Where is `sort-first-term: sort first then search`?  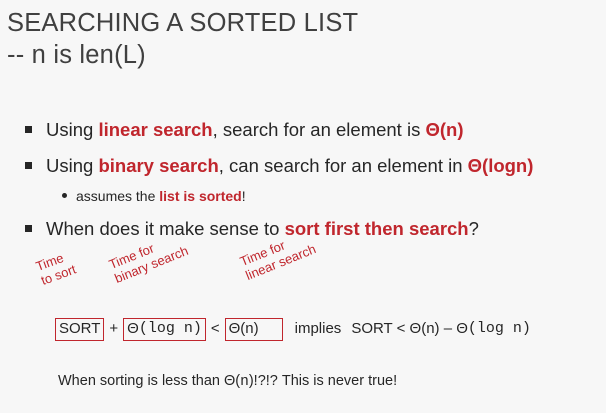
sort-first-term: sort first then search is located at coordinates (376, 228).